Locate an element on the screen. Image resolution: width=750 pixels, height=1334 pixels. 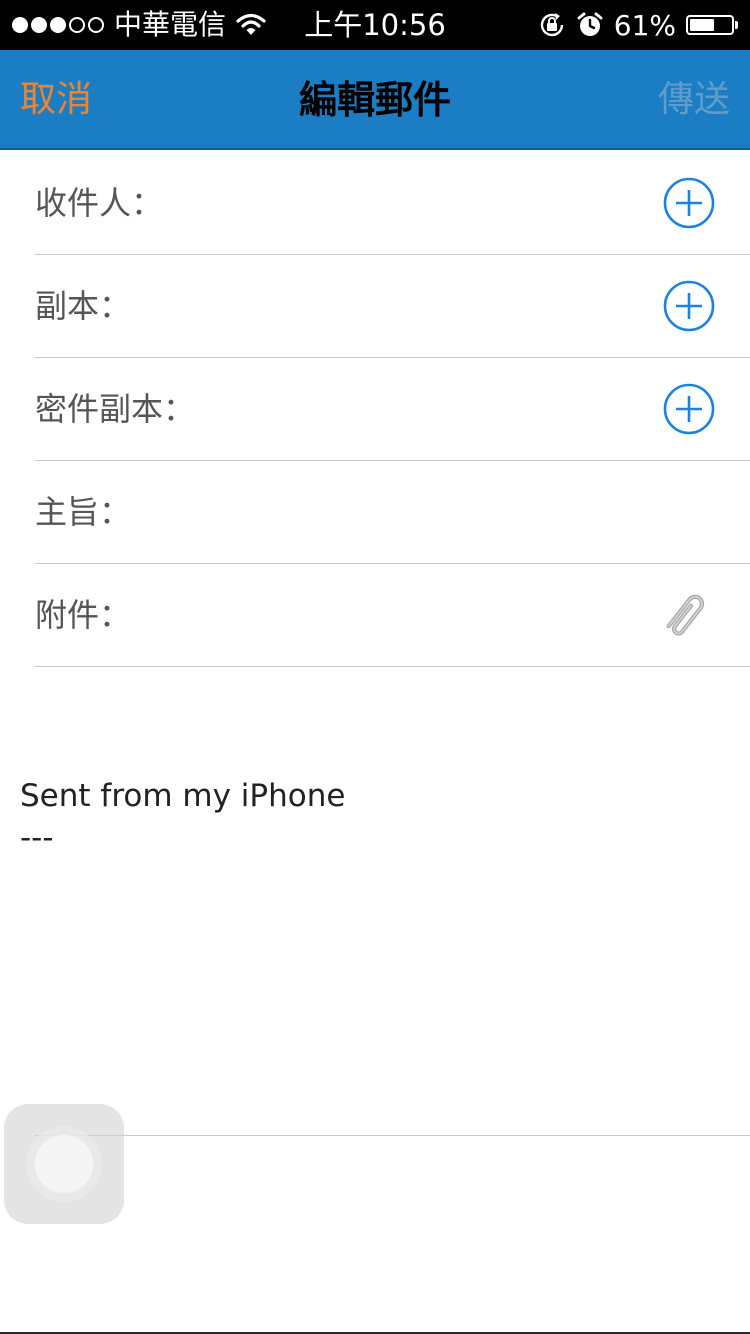
subject-field: 主旨： is located at coordinates (392, 512).